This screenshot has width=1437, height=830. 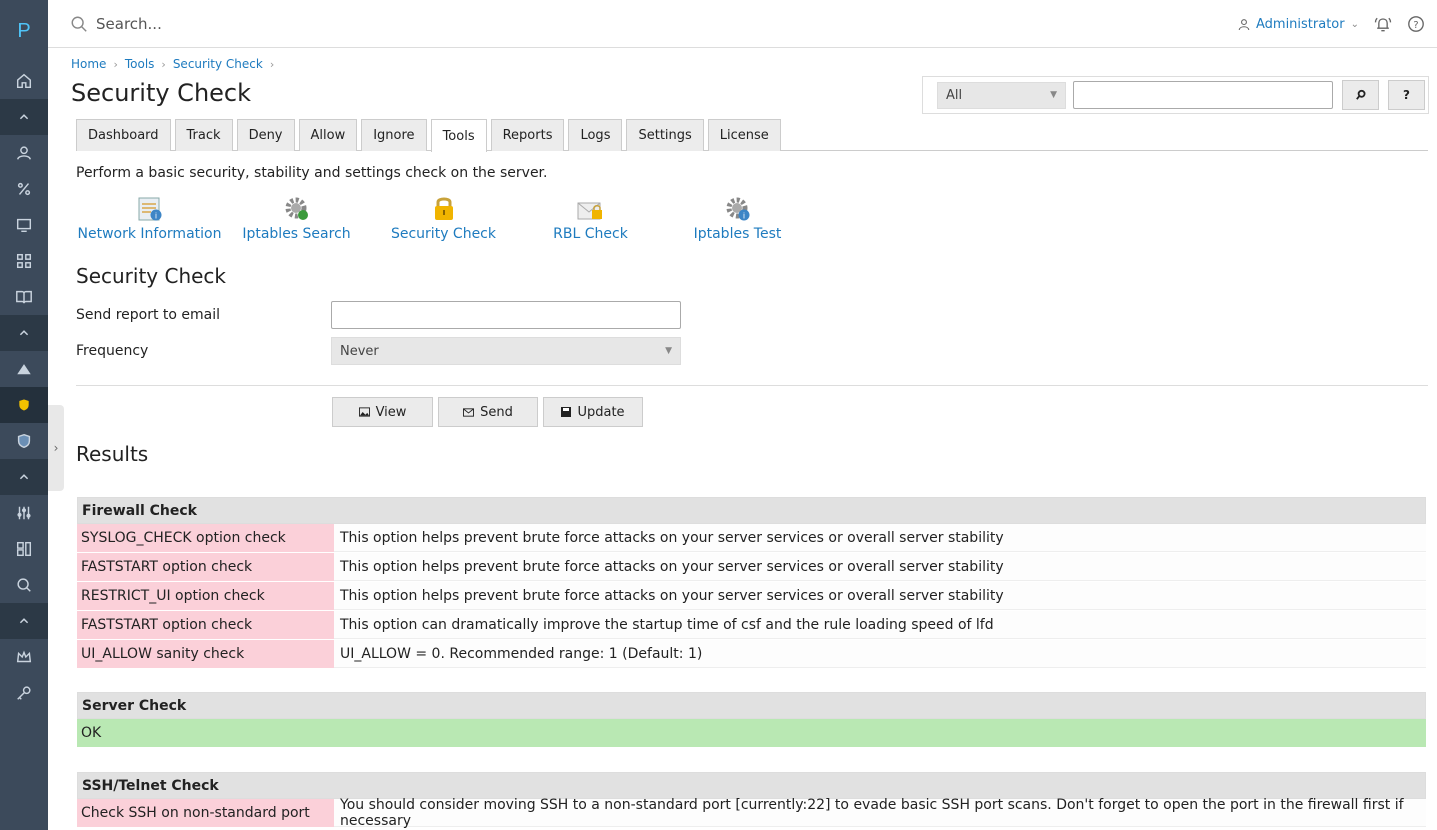 I want to click on tab-logs: Logs, so click(x=595, y=135).